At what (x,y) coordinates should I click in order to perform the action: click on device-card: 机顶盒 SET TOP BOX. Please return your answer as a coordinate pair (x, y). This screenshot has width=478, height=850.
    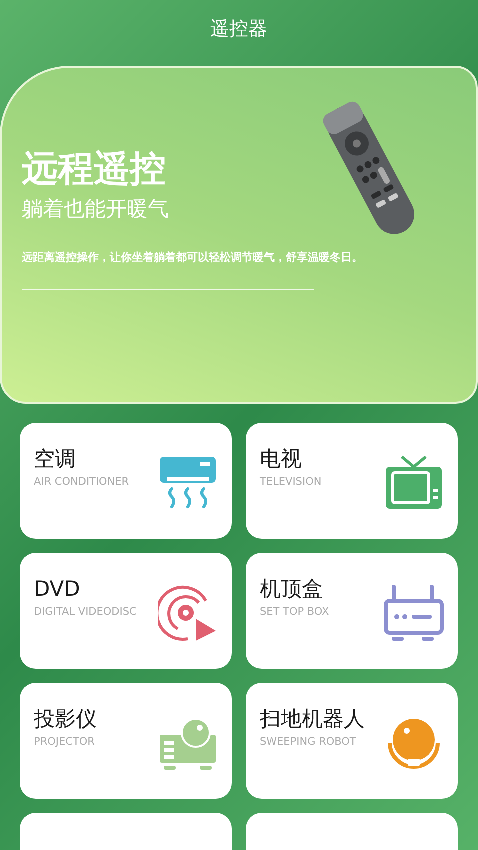
    Looking at the image, I should click on (352, 611).